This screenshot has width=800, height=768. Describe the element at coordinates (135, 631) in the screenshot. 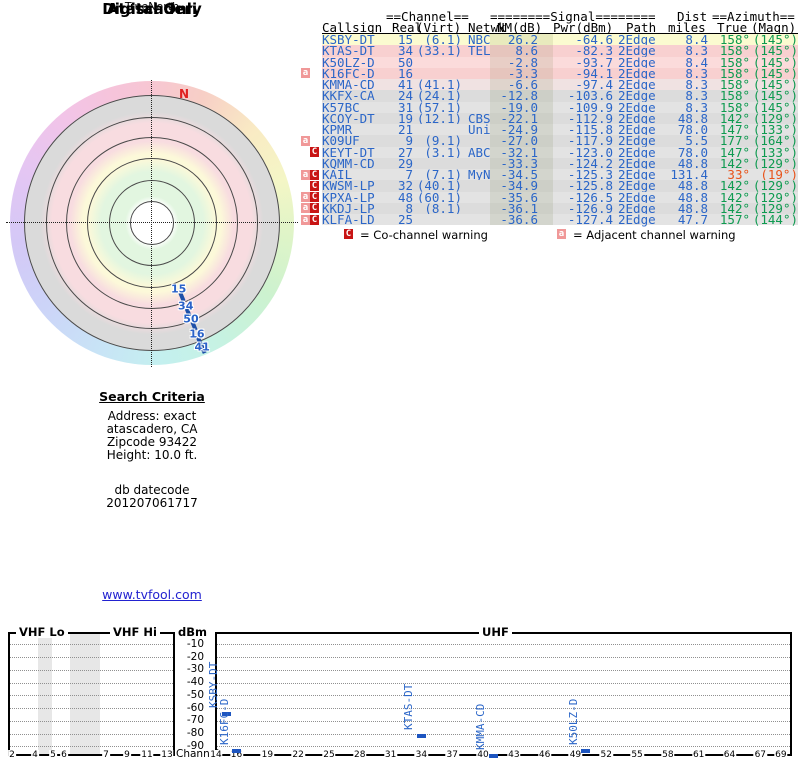

I see `vhf-hi-label: VHF Hi` at that location.